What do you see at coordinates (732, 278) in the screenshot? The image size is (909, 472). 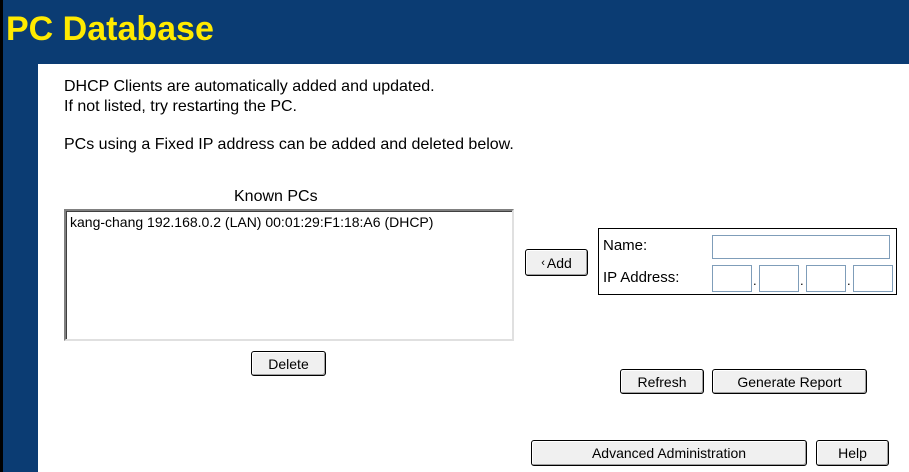 I see `ip-octet-1-input` at bounding box center [732, 278].